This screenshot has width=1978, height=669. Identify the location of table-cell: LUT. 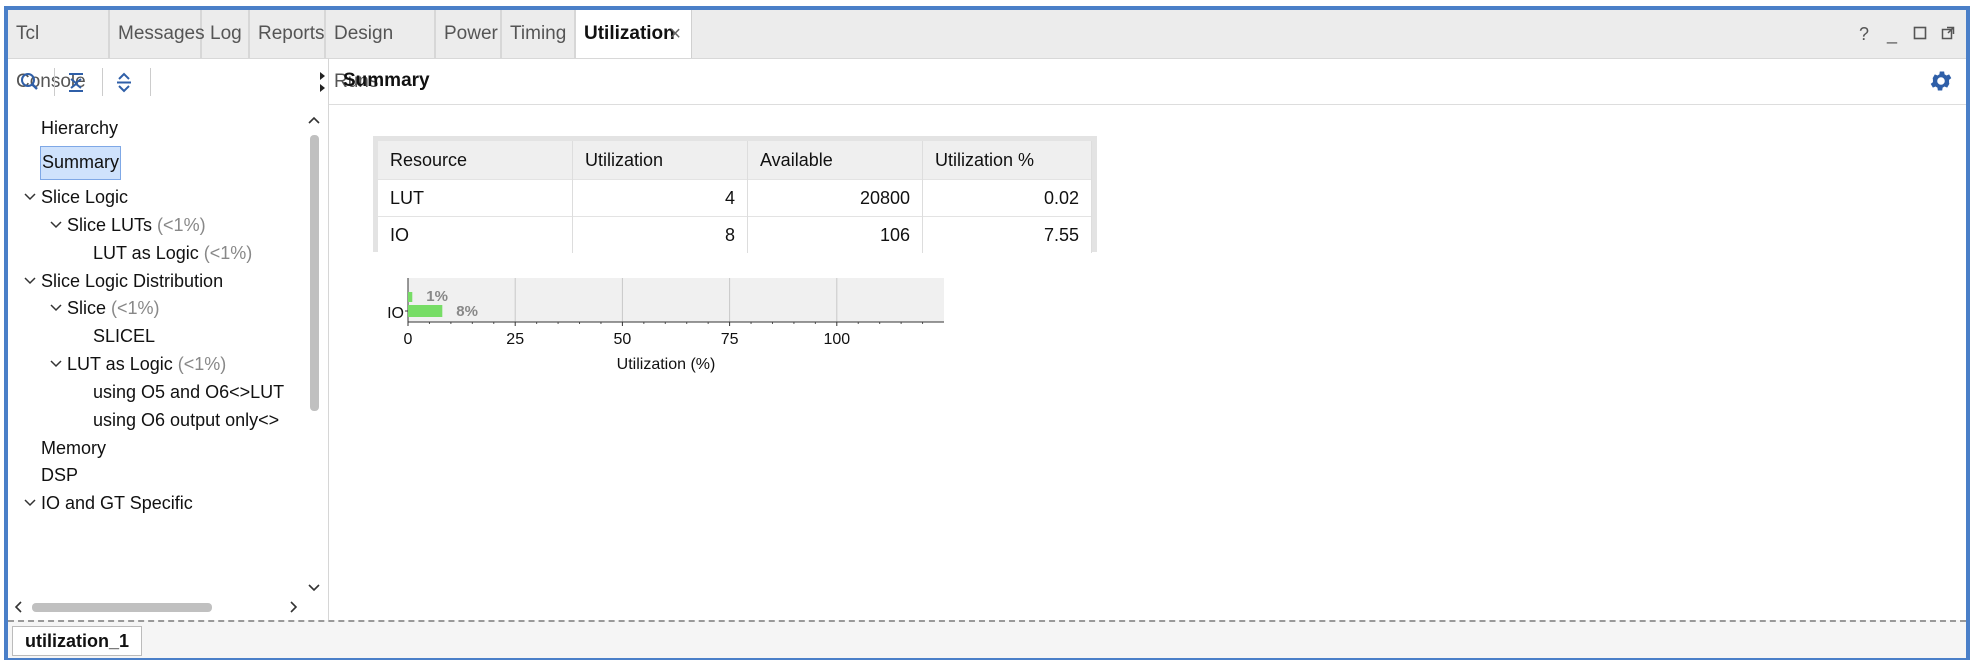
(475, 198).